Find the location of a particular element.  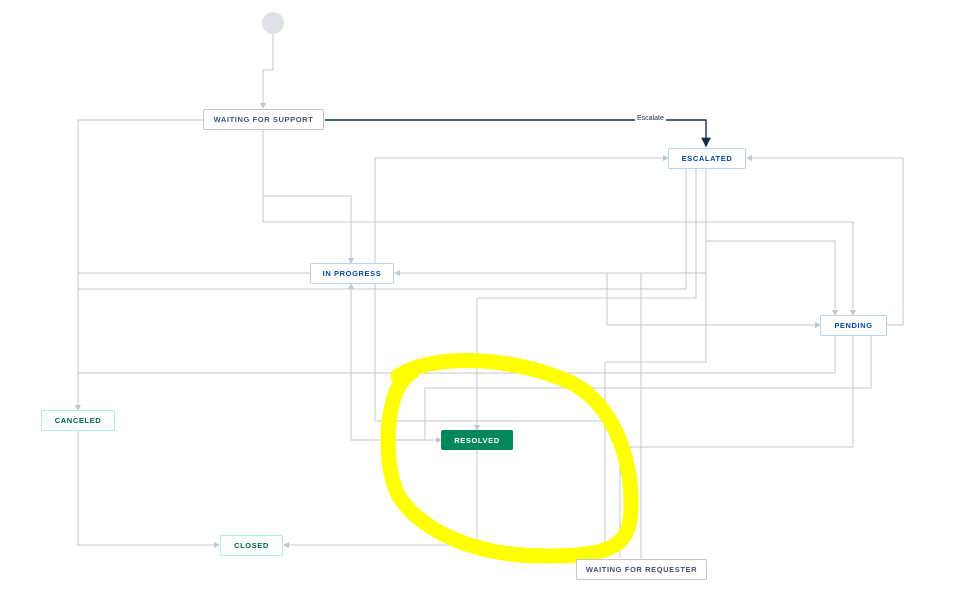

transition-label-escalate: Escalate is located at coordinates (650, 118).